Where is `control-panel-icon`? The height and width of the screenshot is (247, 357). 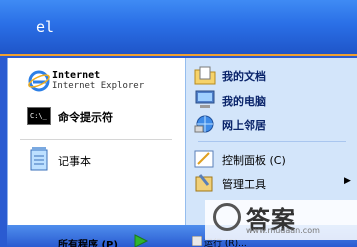 control-panel-icon is located at coordinates (204, 159).